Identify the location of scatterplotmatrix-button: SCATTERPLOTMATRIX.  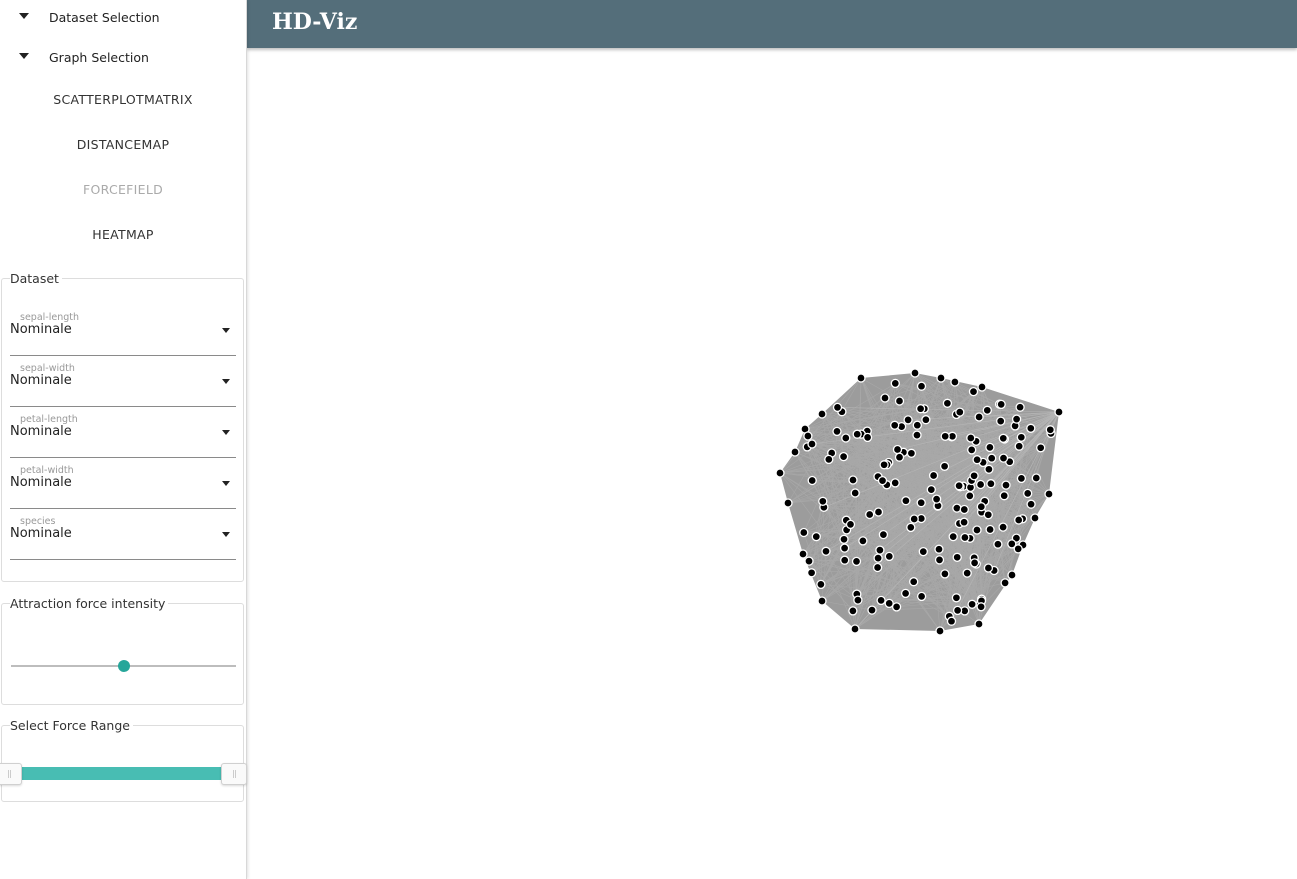
(123, 99).